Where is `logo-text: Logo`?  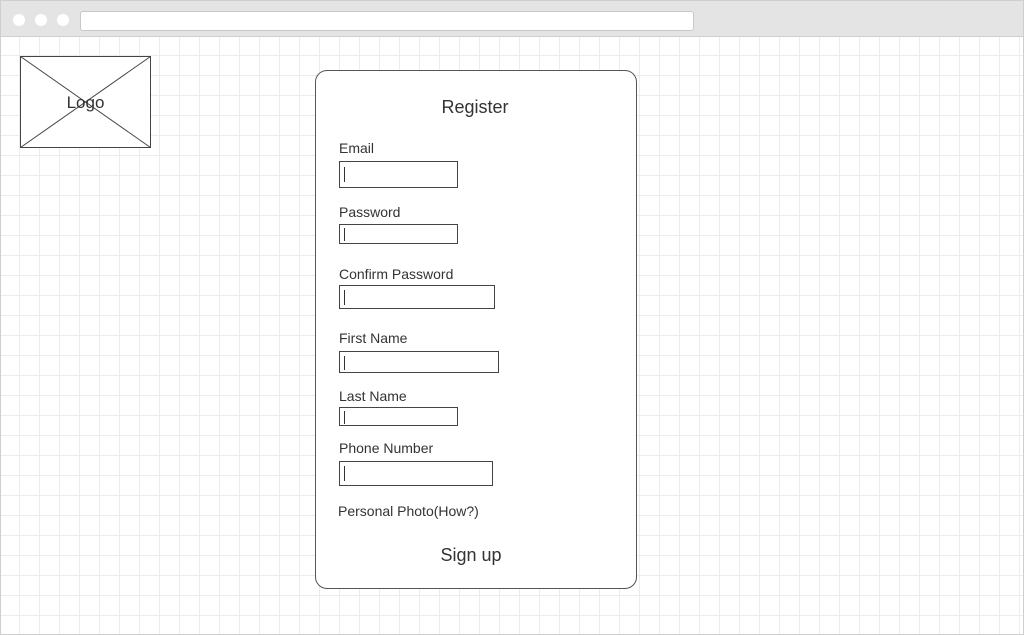 logo-text: Logo is located at coordinates (85, 102).